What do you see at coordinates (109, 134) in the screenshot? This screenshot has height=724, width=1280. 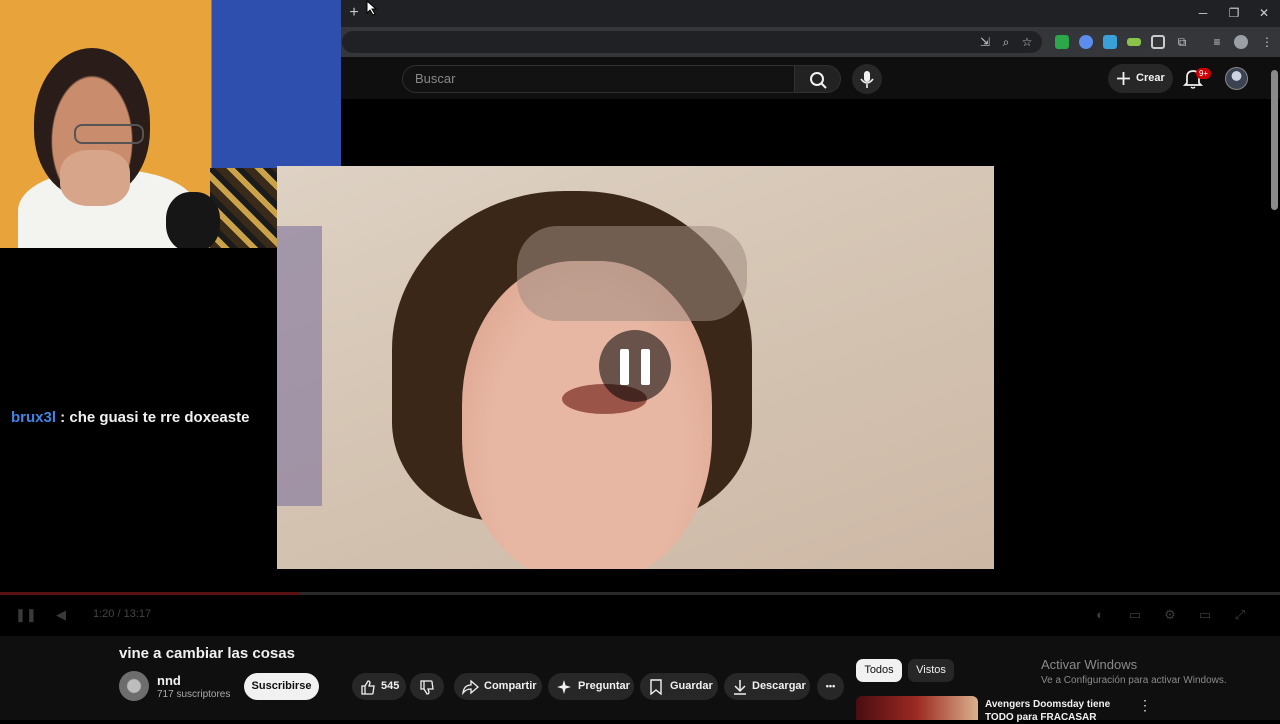 I see `webcam-glasses` at bounding box center [109, 134].